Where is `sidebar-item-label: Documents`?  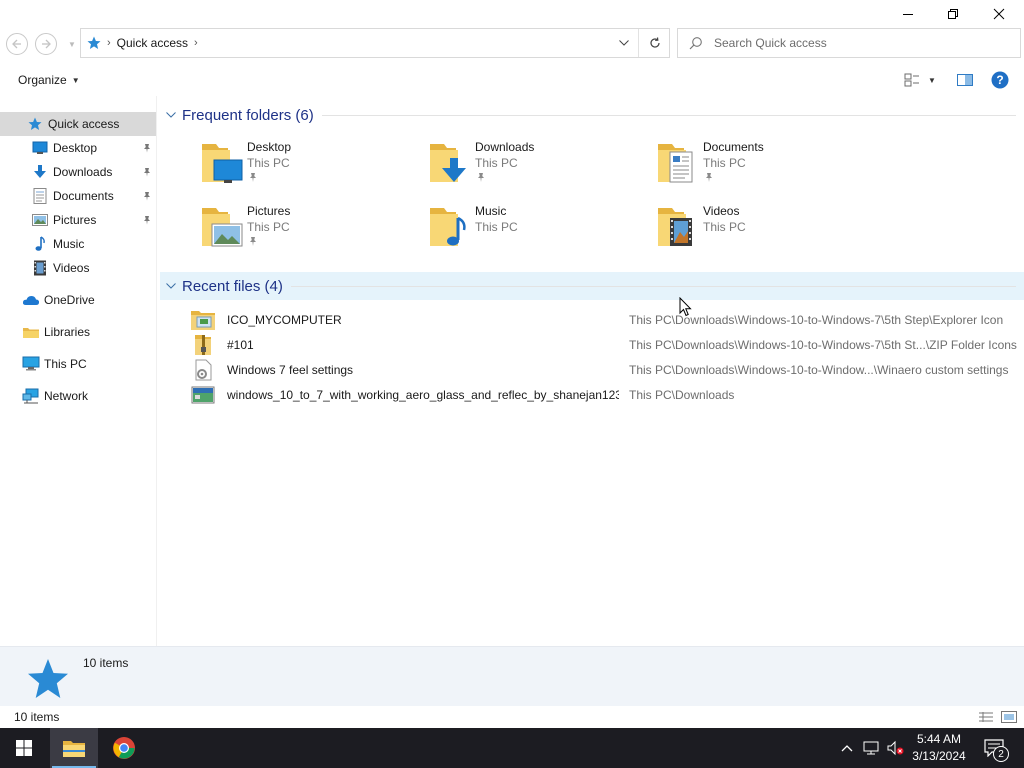
sidebar-item-label: Documents is located at coordinates (83, 196).